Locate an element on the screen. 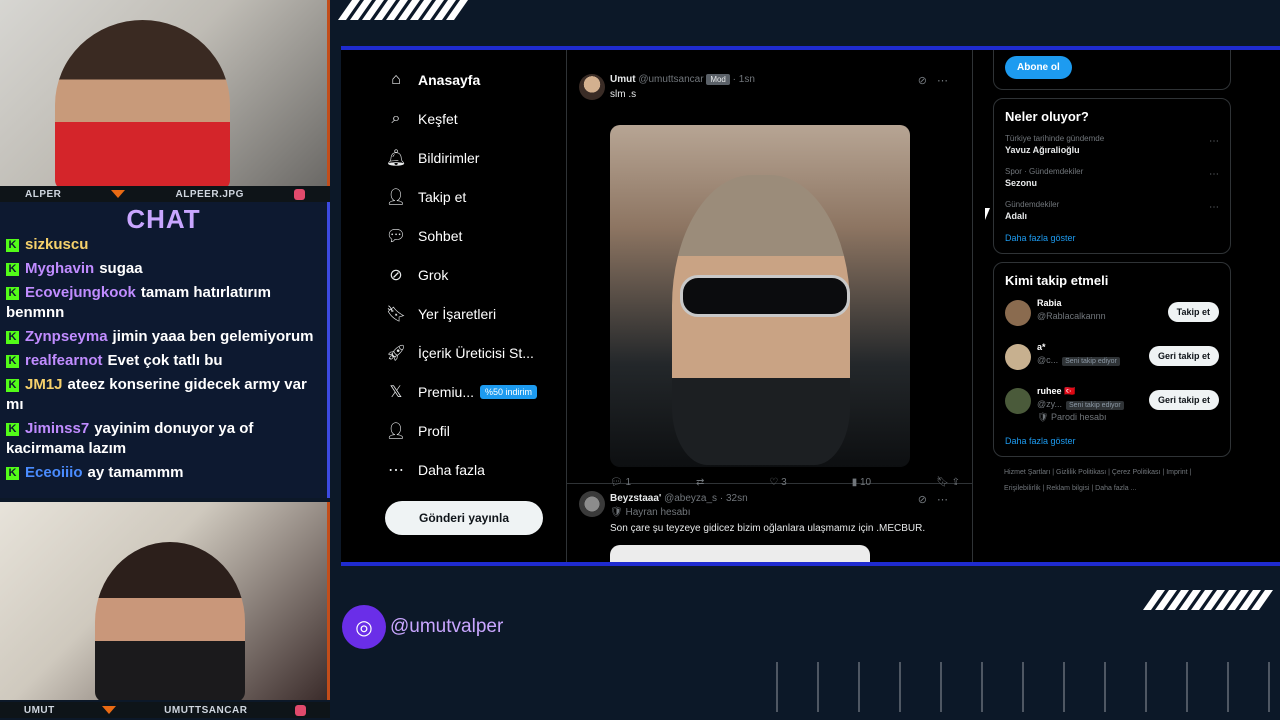 Image resolution: width=1280 pixels, height=720 pixels. who-to-follow-title: Kimi takip etmeli is located at coordinates (1057, 280).